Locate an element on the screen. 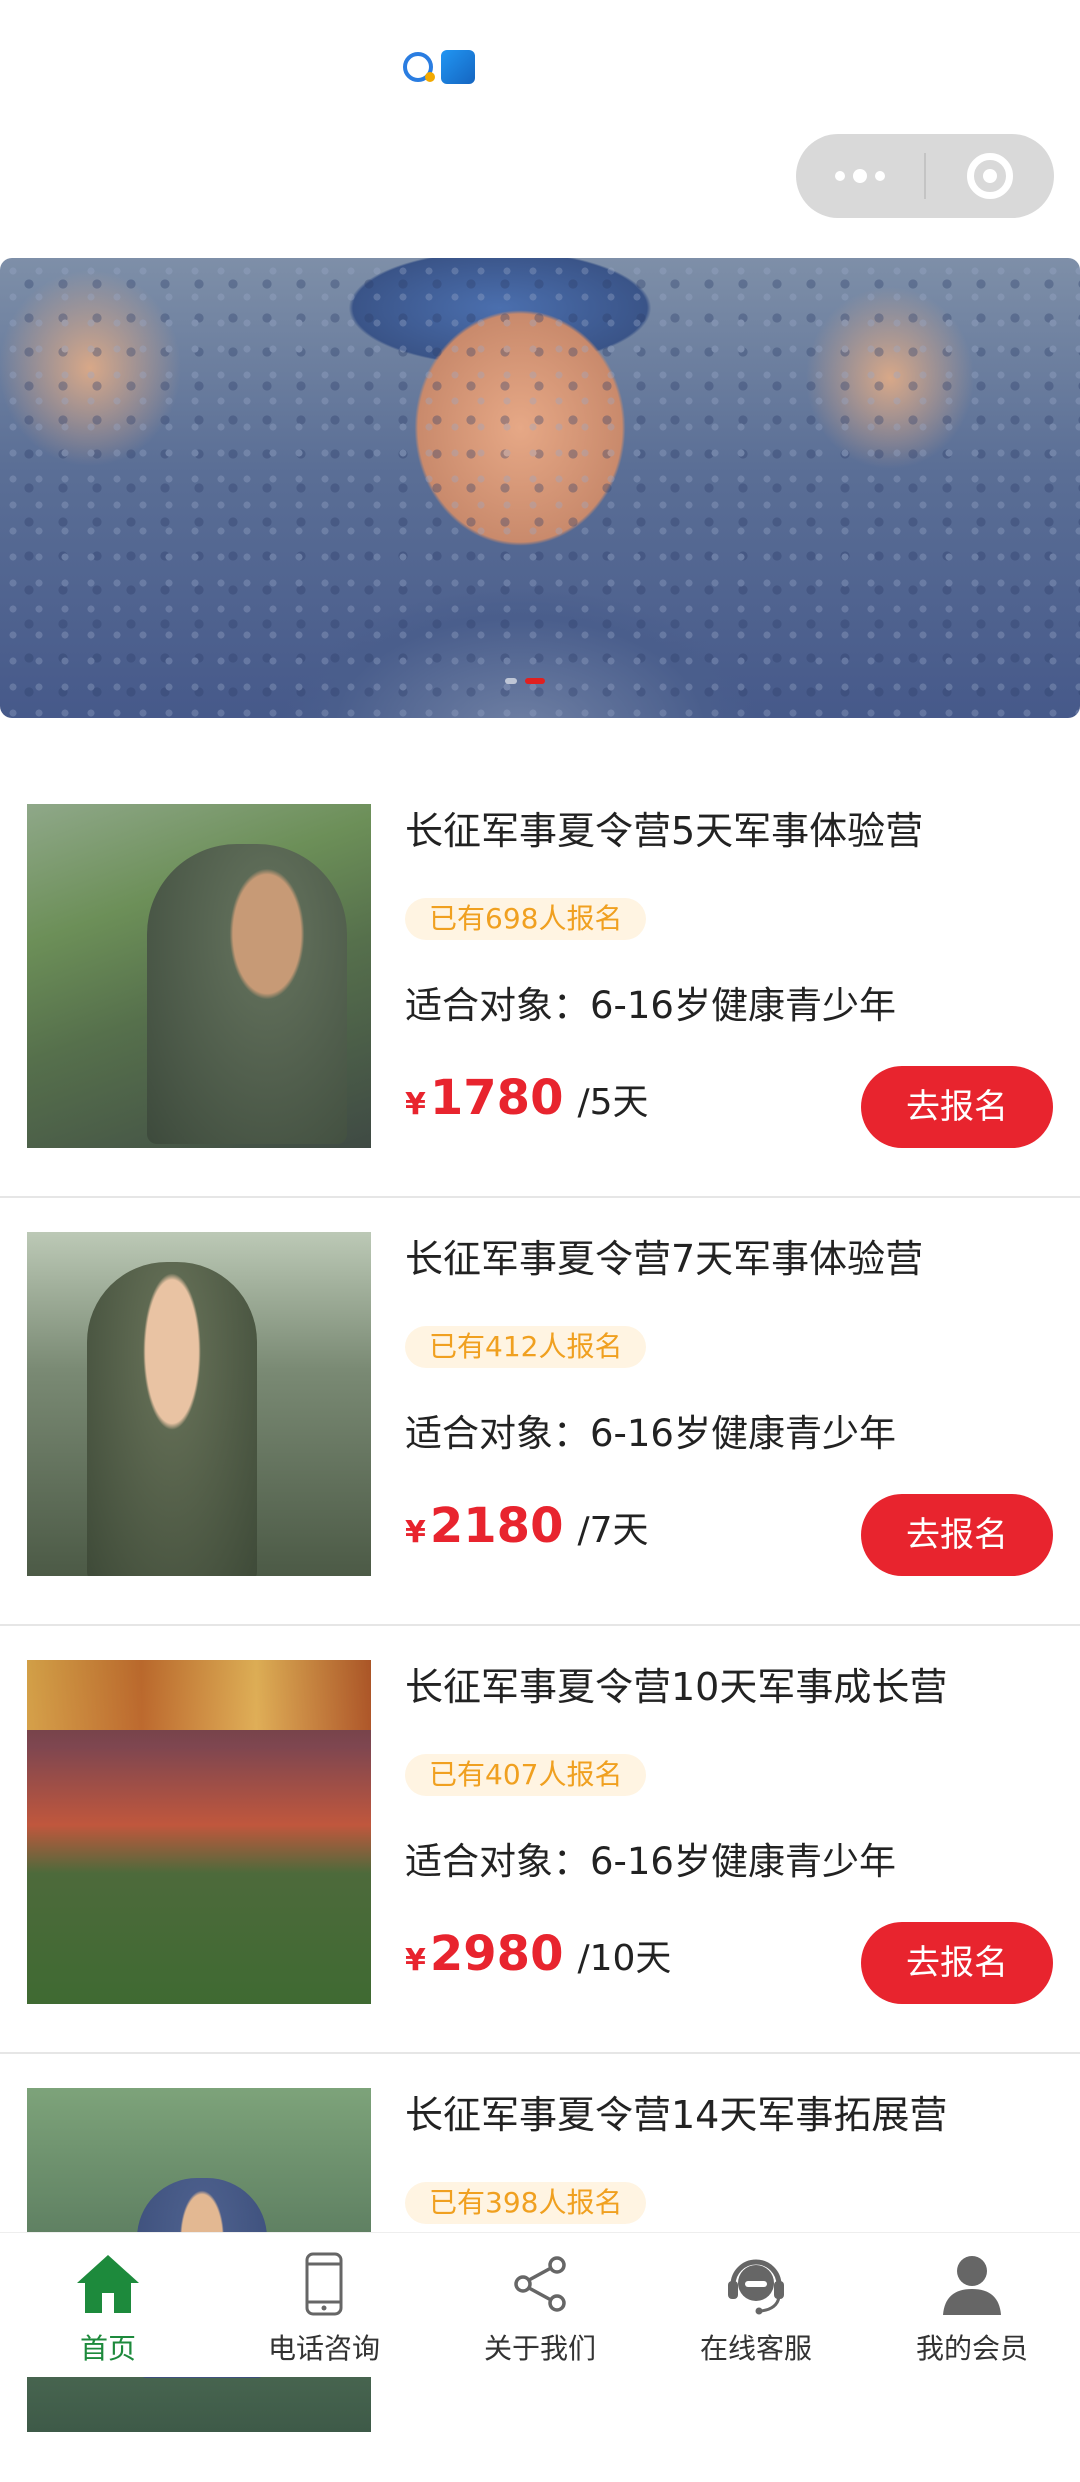 Image resolution: width=1080 pixels, height=2482 pixels. course-price: ¥ 2980 /10天 is located at coordinates (538, 1954).